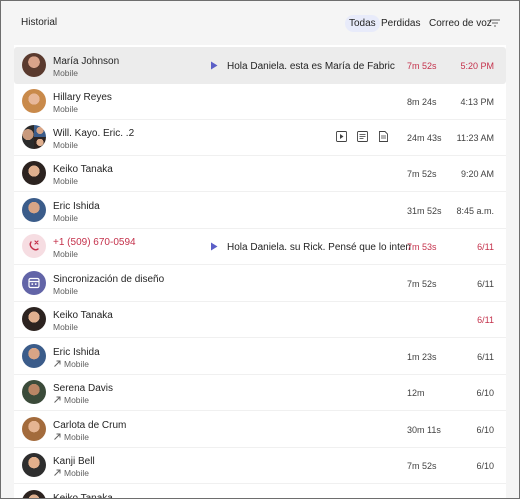 This screenshot has width=520, height=499. Describe the element at coordinates (109, 279) in the screenshot. I see `caller-name: Sincronización de diseño` at that location.